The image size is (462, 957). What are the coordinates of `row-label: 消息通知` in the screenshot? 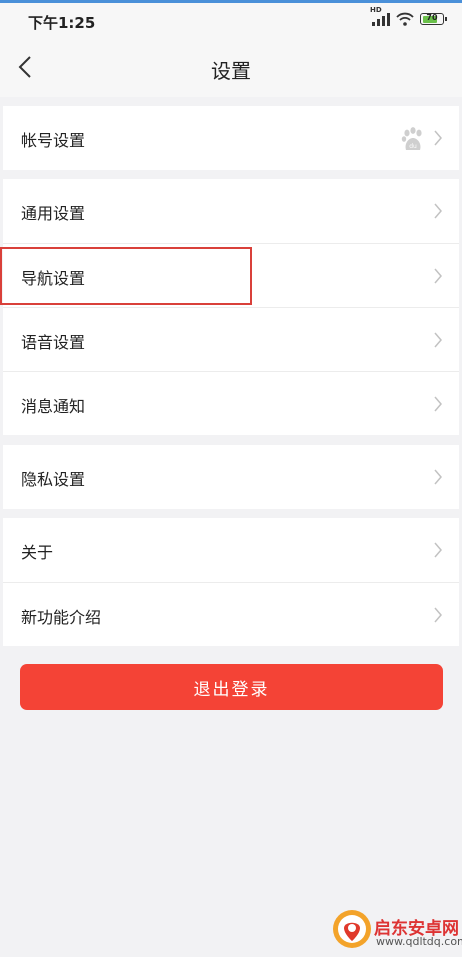 It's located at (53, 406).